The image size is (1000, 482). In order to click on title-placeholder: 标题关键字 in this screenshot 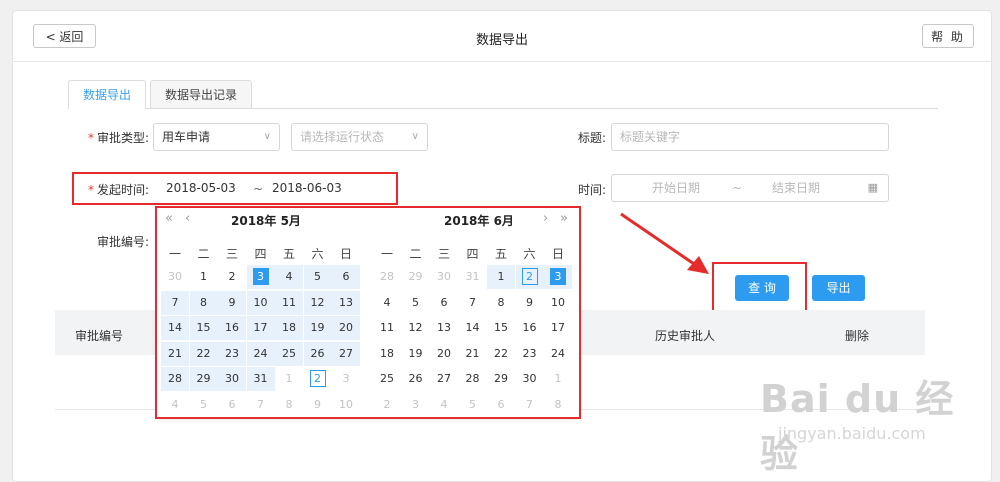, I will do `click(650, 137)`.